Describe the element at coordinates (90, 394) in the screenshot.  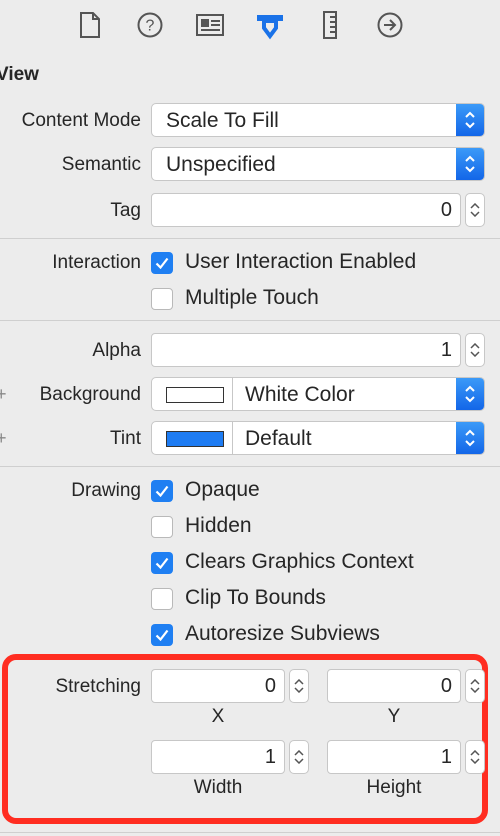
I see `background-label: Background` at that location.